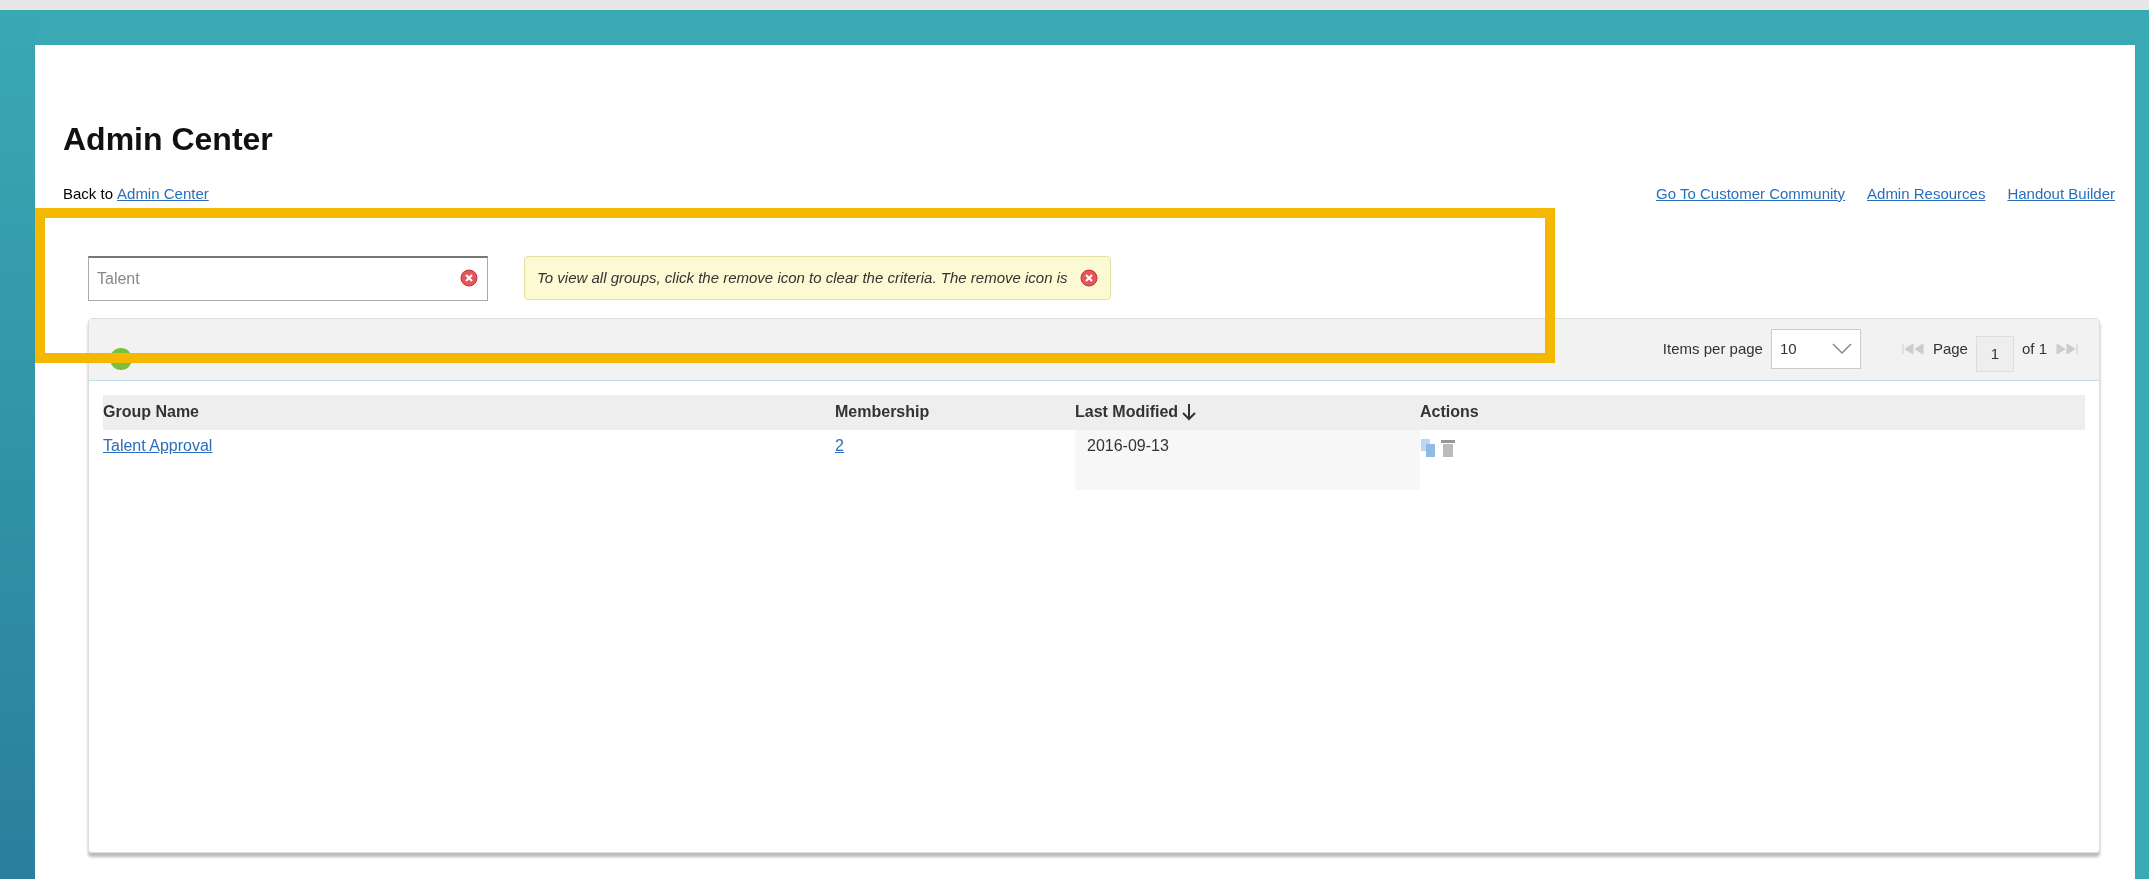 This screenshot has height=879, width=2149. I want to click on column-header: Membership, so click(955, 412).